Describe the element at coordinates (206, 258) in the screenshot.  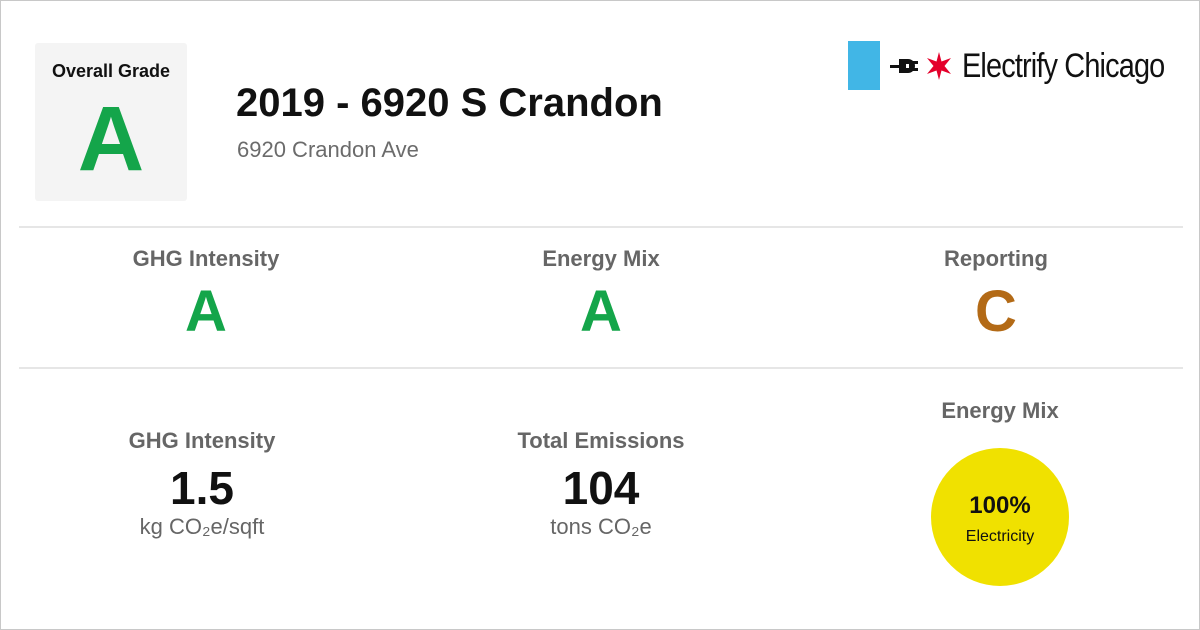
I see `grade-label: GHG Intensity` at that location.